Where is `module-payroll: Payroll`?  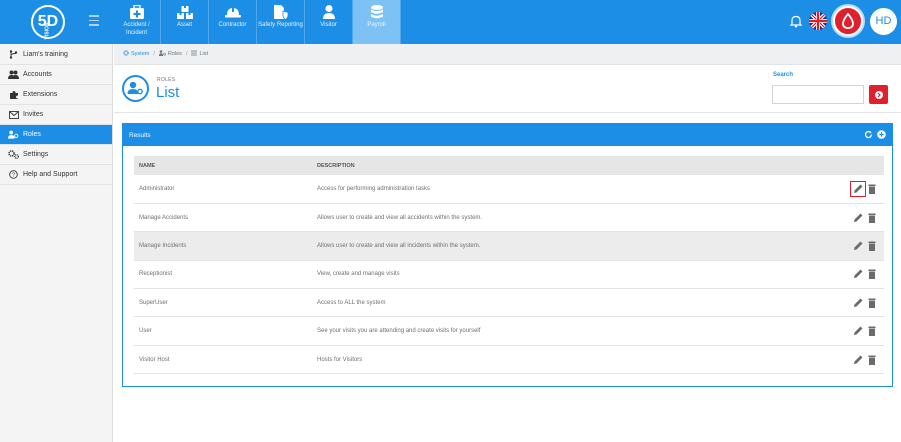 module-payroll: Payroll is located at coordinates (377, 22).